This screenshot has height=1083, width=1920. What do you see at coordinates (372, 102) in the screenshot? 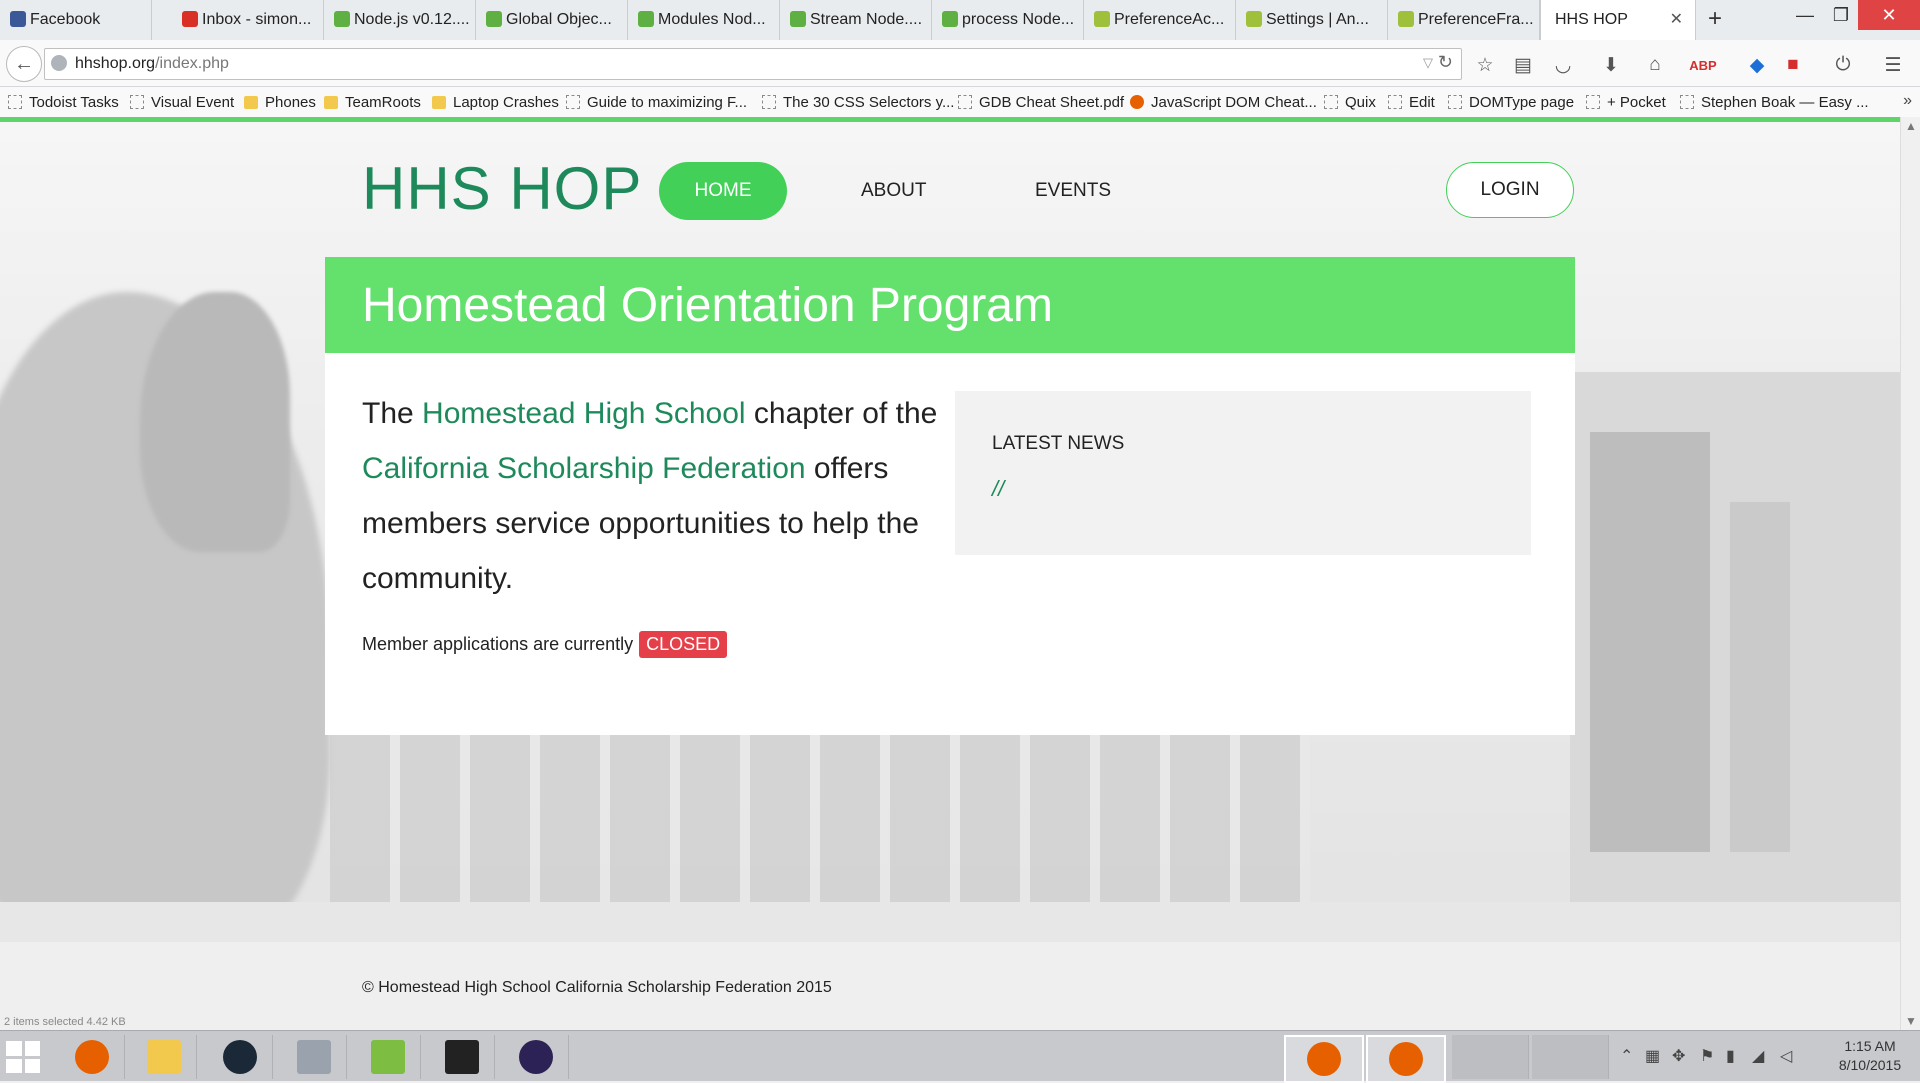
I see `bookmark-teamroots: TeamRoots` at bounding box center [372, 102].